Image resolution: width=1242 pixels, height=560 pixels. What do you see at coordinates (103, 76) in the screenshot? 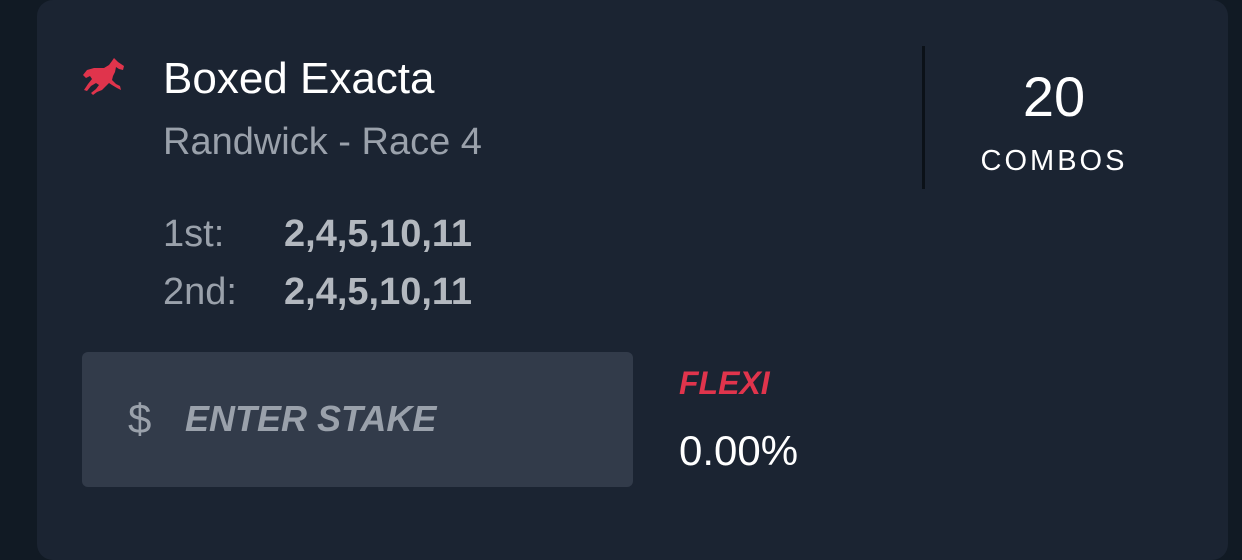
I see `horse-icon` at bounding box center [103, 76].